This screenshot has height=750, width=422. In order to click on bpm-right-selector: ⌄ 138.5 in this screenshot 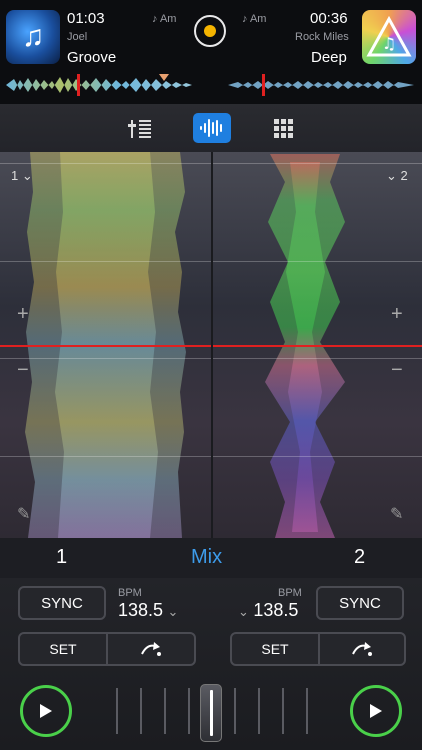, I will do `click(268, 610)`.